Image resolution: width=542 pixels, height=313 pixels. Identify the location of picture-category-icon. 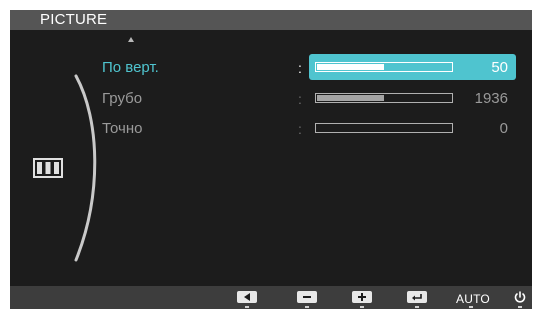
(48, 168).